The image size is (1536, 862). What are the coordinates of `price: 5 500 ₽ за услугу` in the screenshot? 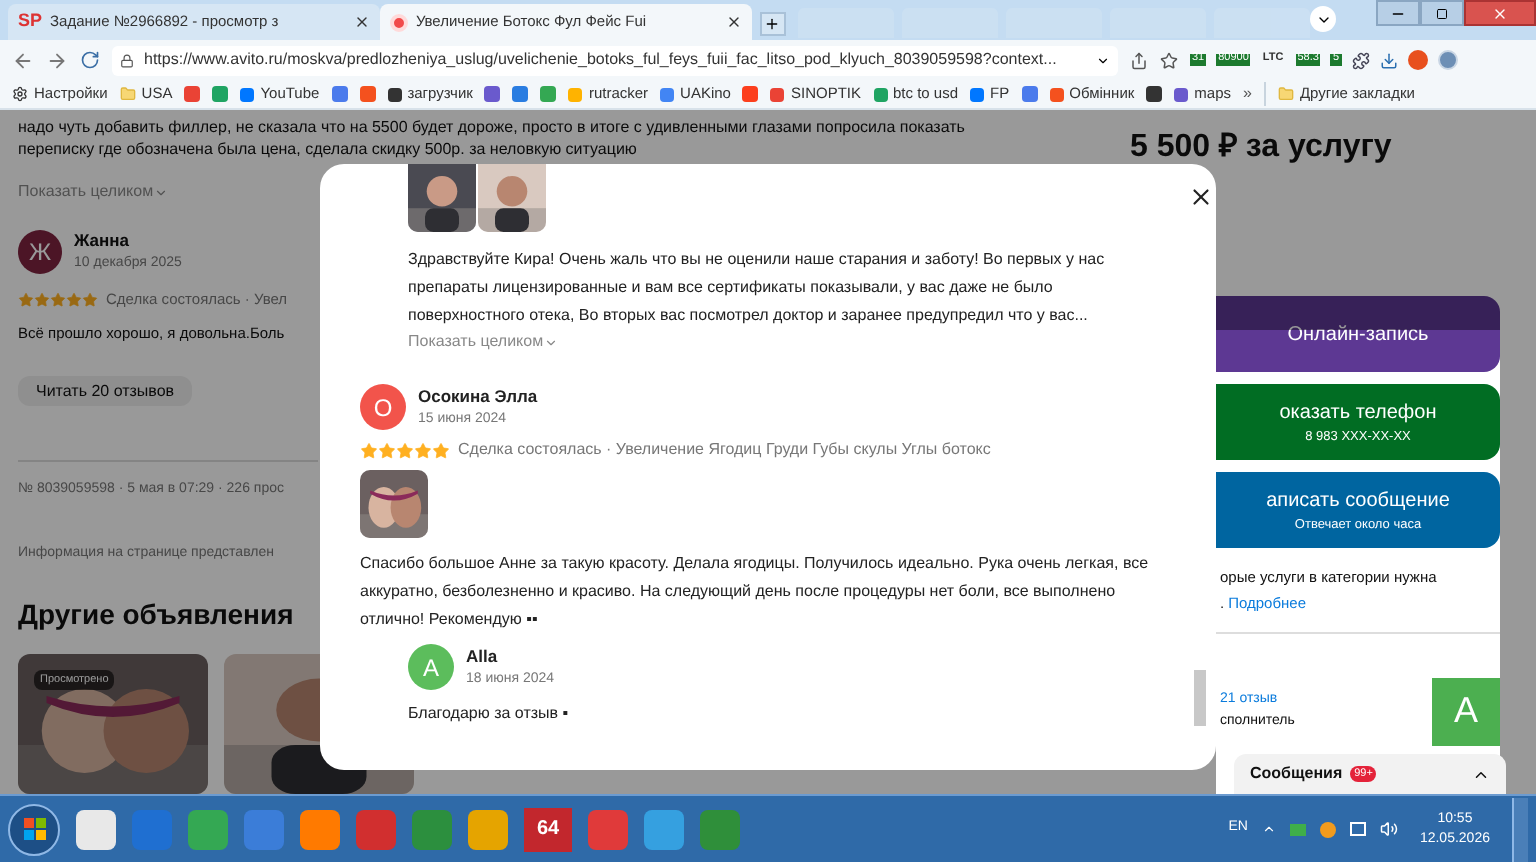 It's located at (1262, 148).